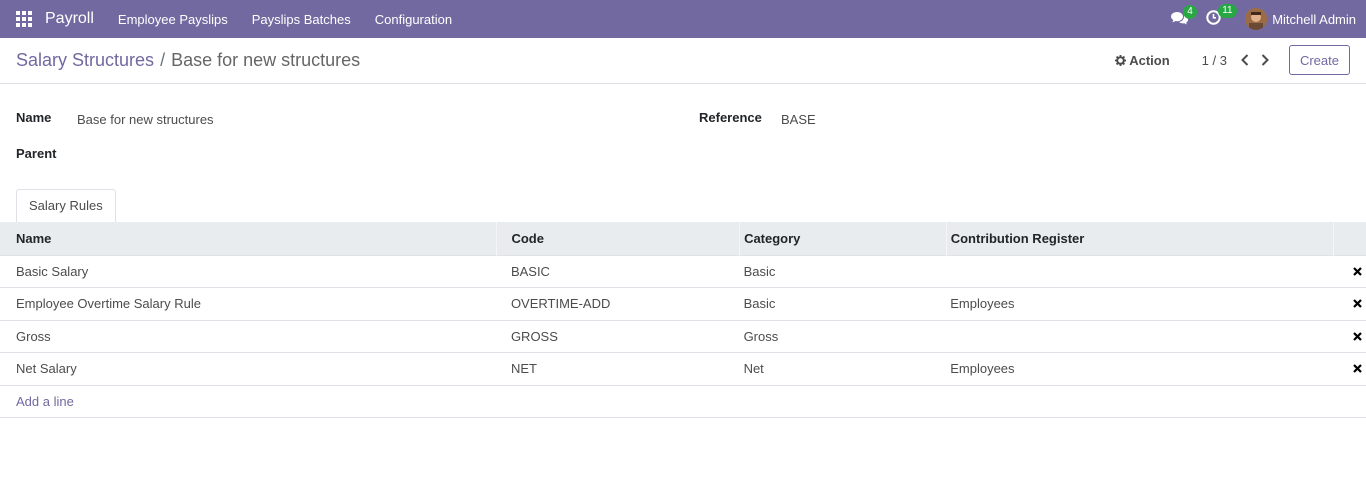 The width and height of the screenshot is (1366, 504). Describe the element at coordinates (1227, 11) in the screenshot. I see `activities-count-badge: 11` at that location.